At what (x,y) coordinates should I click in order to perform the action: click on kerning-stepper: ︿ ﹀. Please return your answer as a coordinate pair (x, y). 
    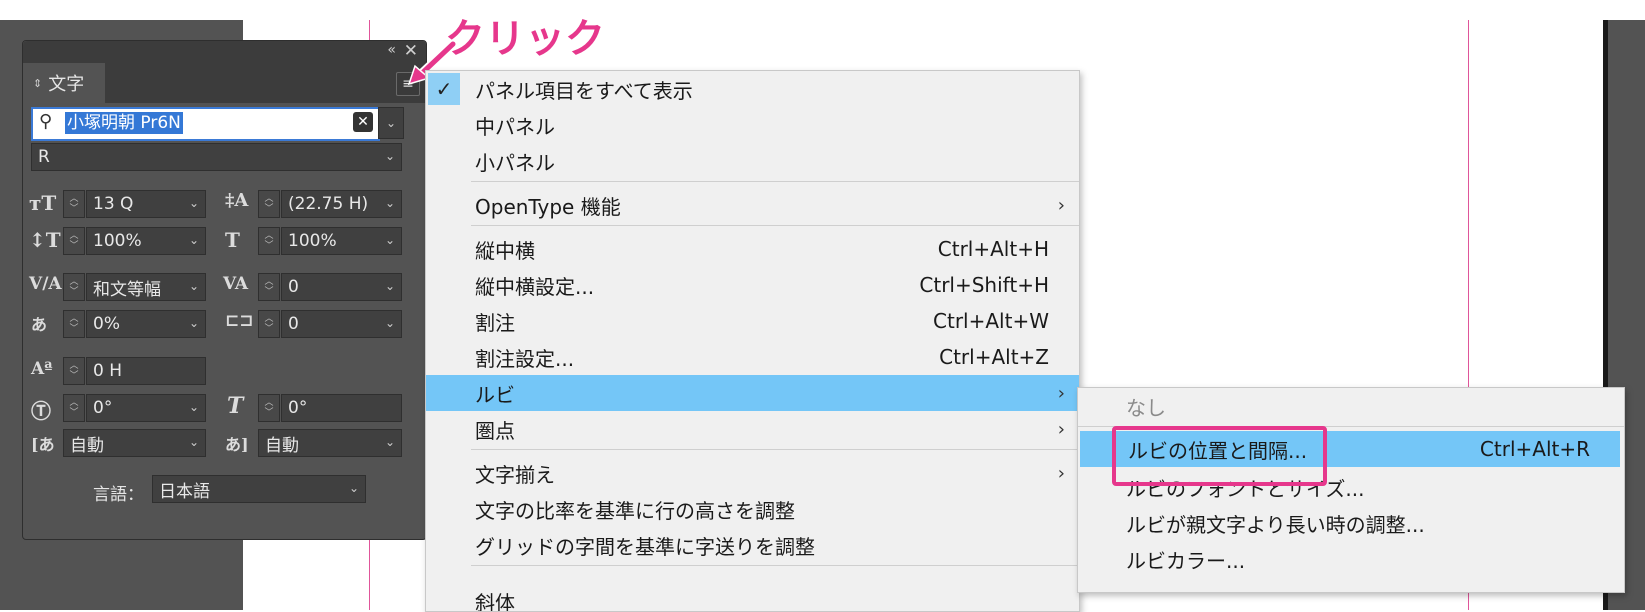
    Looking at the image, I should click on (74, 287).